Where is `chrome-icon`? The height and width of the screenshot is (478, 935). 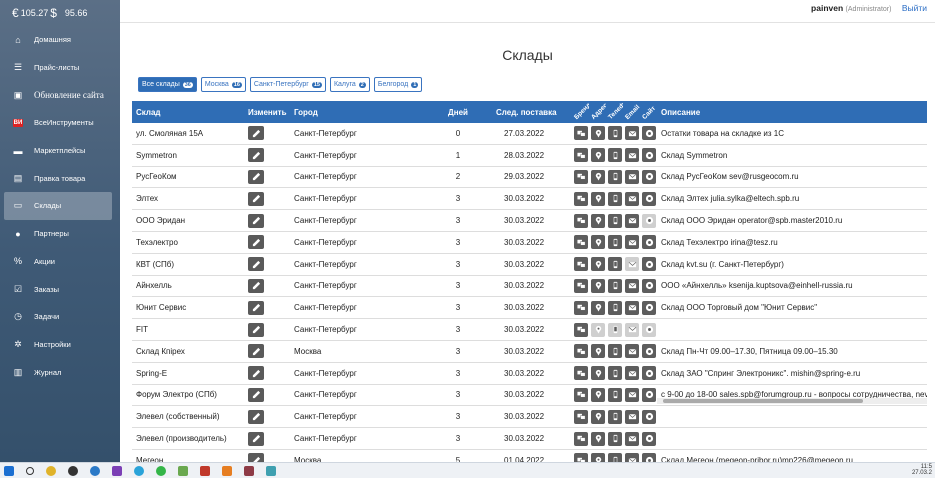
chrome-icon is located at coordinates (51, 470).